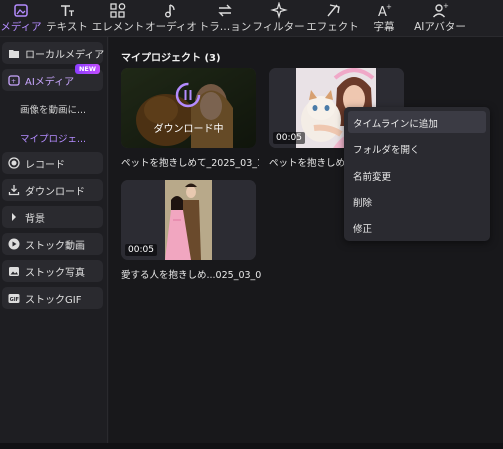 The width and height of the screenshot is (503, 449). Describe the element at coordinates (14, 190) in the screenshot. I see `download-icon` at that location.